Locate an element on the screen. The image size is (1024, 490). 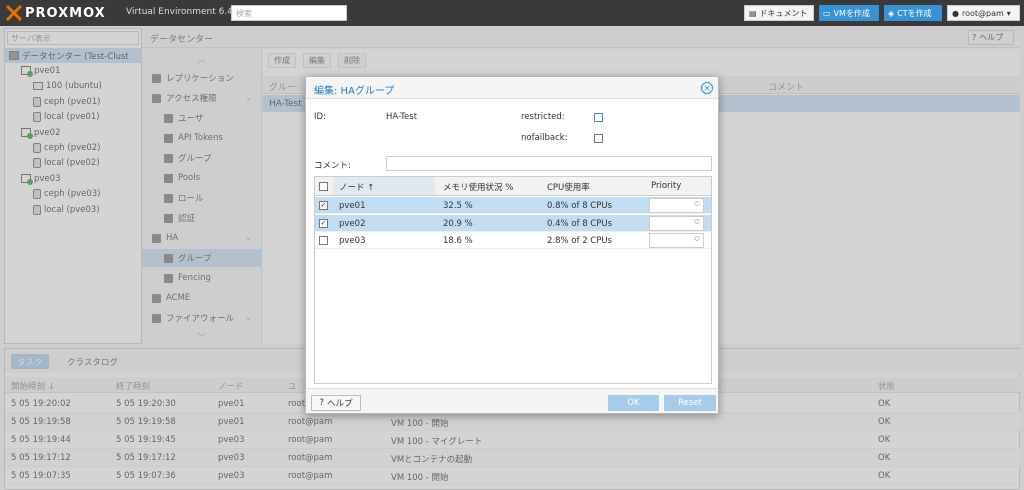
node-node: pve01 is located at coordinates (352, 206).